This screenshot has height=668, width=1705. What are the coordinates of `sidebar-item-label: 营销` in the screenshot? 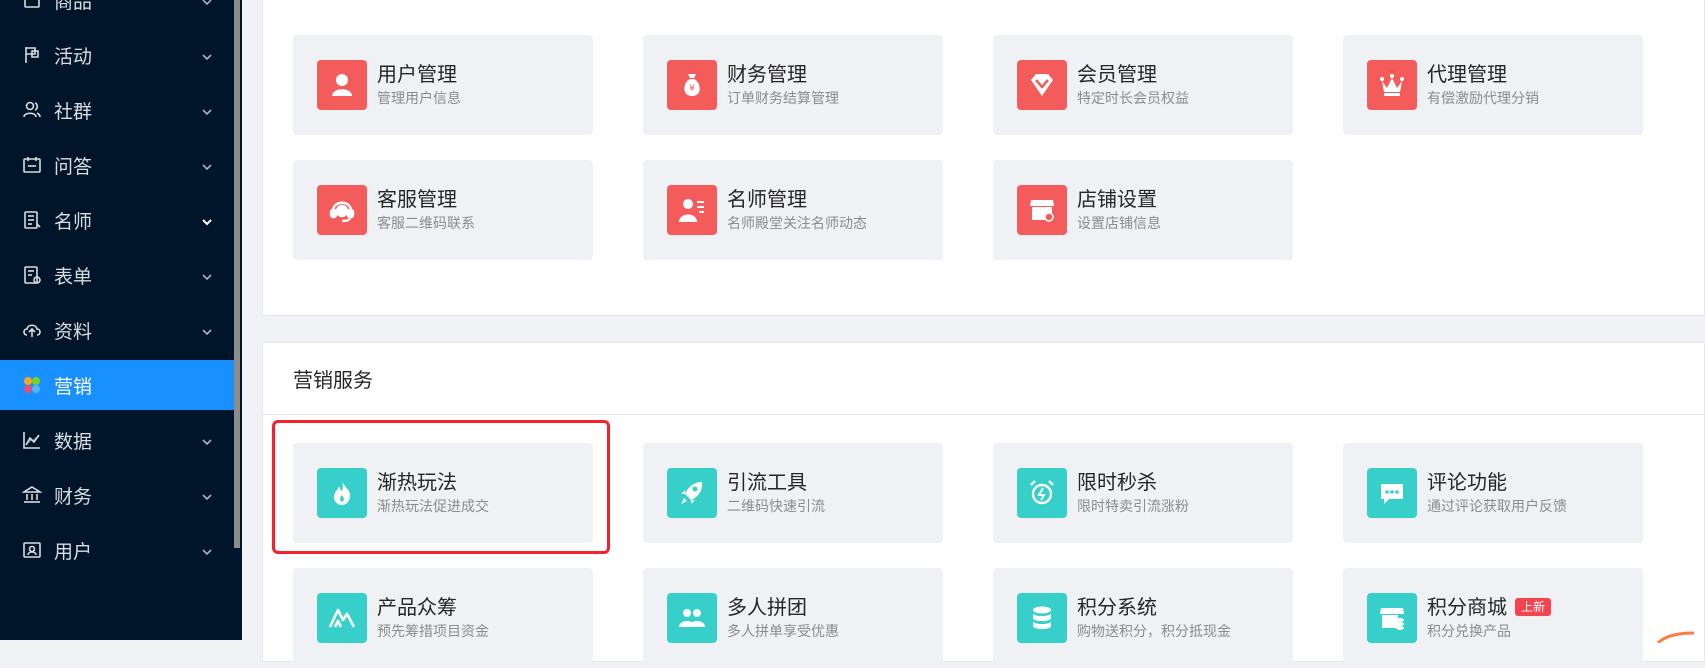 It's located at (73, 386).